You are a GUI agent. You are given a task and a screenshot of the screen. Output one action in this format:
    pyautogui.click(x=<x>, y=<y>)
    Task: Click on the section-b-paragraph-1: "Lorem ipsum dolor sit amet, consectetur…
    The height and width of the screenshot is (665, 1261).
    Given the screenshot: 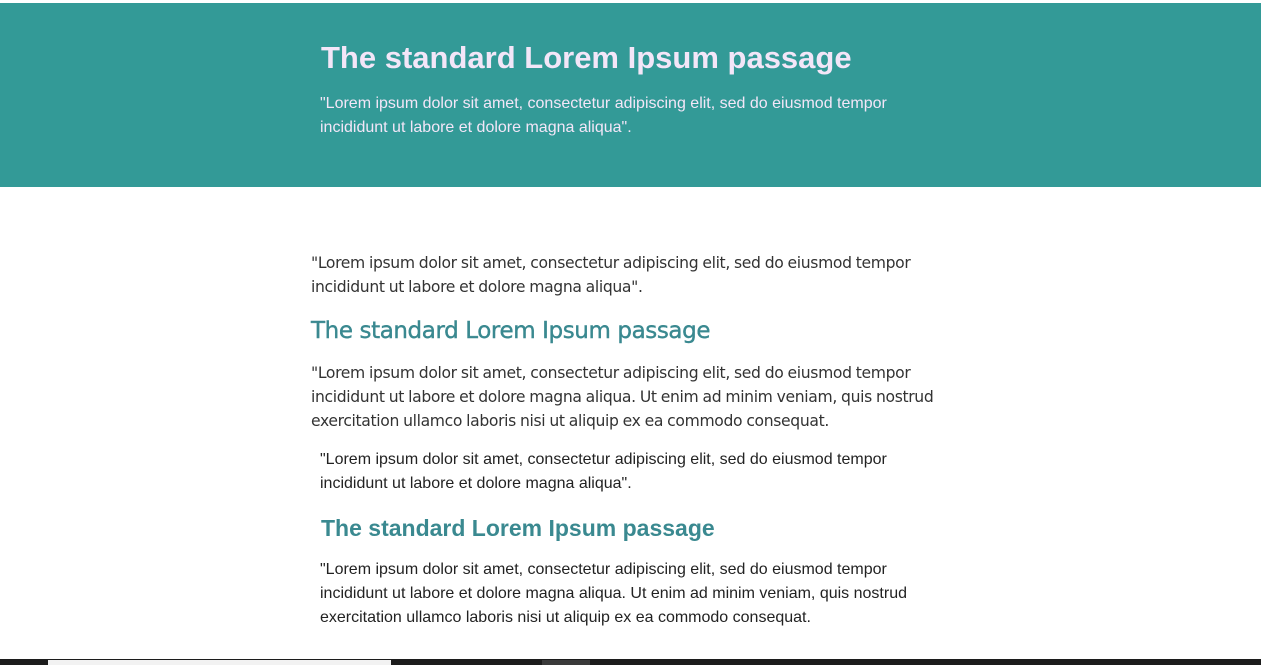 What is the action you would take?
    pyautogui.click(x=603, y=471)
    